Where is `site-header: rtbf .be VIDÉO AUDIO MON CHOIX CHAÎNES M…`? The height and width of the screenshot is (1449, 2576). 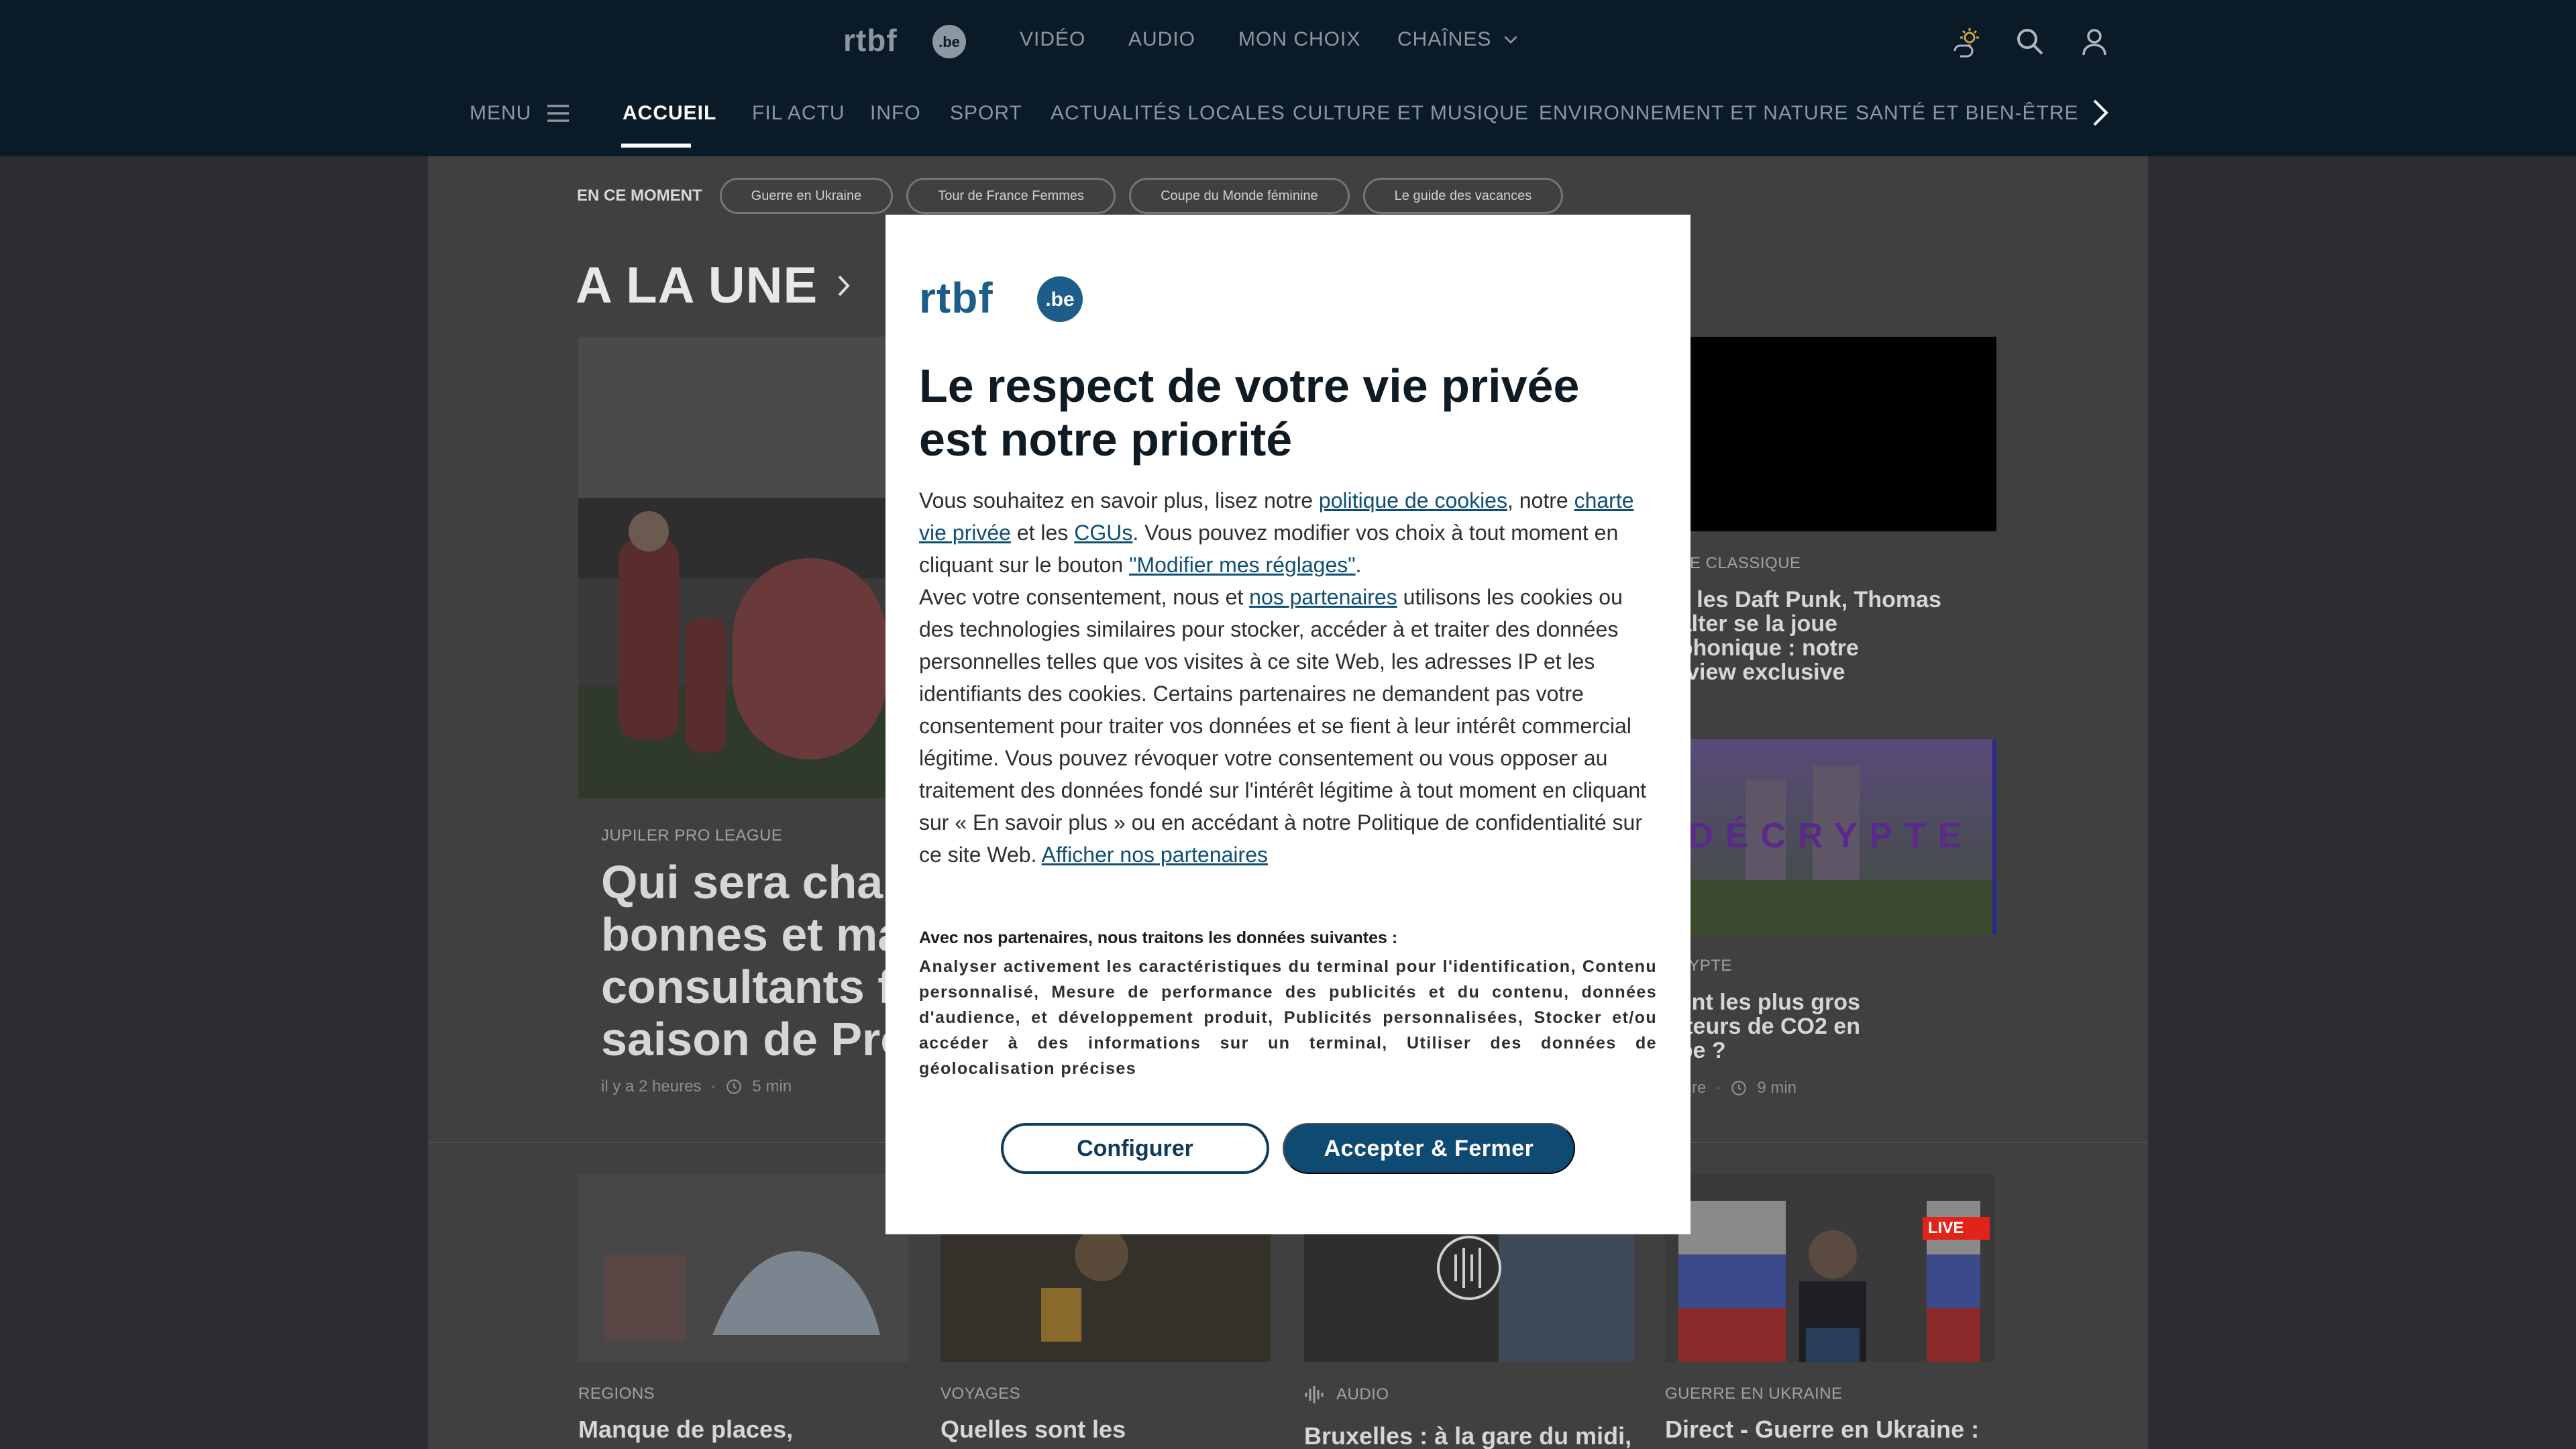
site-header: rtbf .be VIDÉO AUDIO MON CHOIX CHAÎNES M… is located at coordinates (1288, 78).